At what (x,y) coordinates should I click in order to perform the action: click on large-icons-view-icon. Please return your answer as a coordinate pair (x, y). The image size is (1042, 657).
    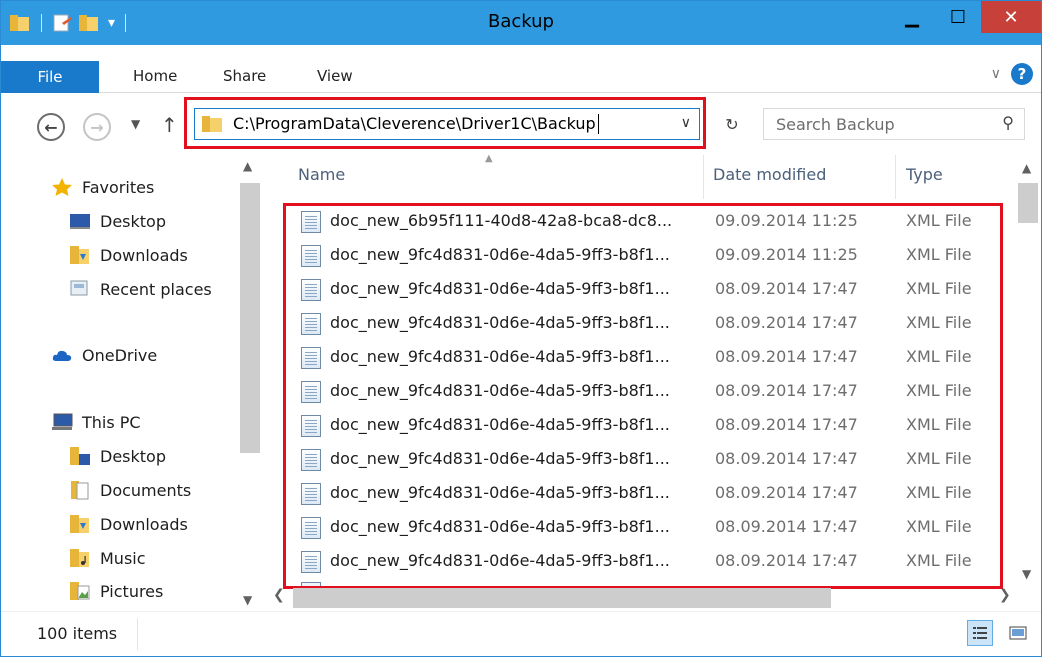
    Looking at the image, I should click on (1018, 633).